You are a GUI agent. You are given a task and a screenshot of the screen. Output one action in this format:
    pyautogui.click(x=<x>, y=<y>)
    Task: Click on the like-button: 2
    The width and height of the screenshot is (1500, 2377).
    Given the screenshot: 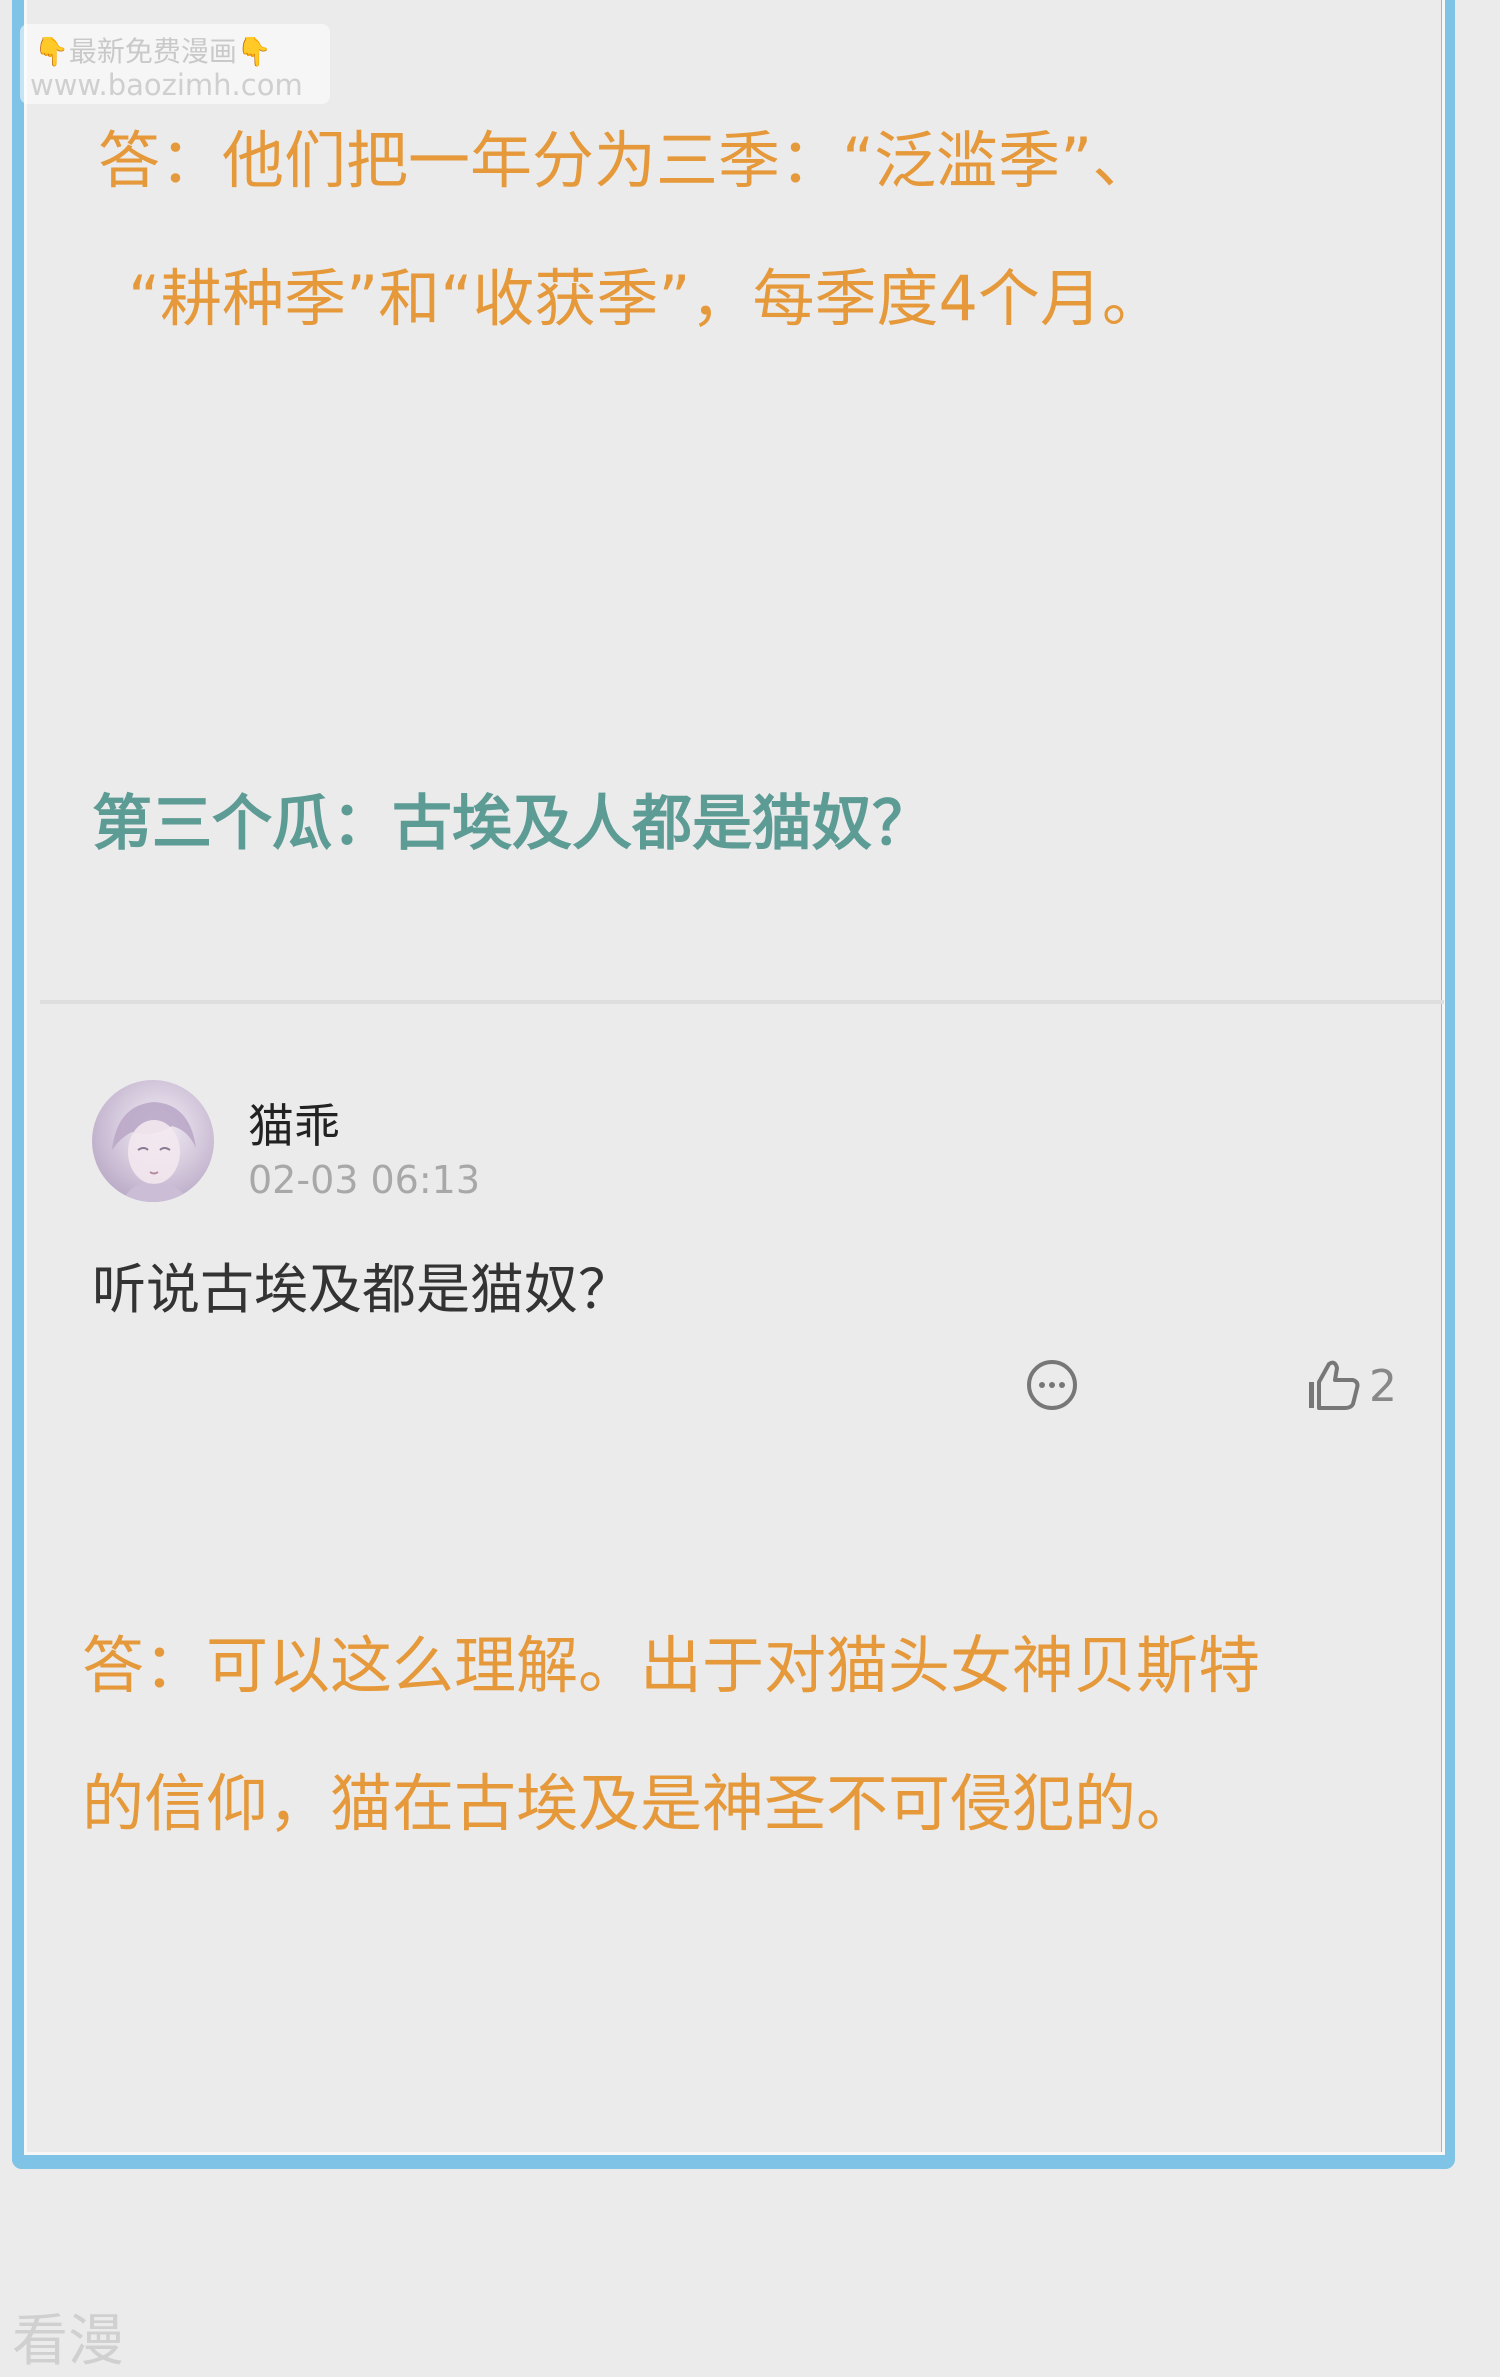 What is the action you would take?
    pyautogui.click(x=1351, y=1386)
    